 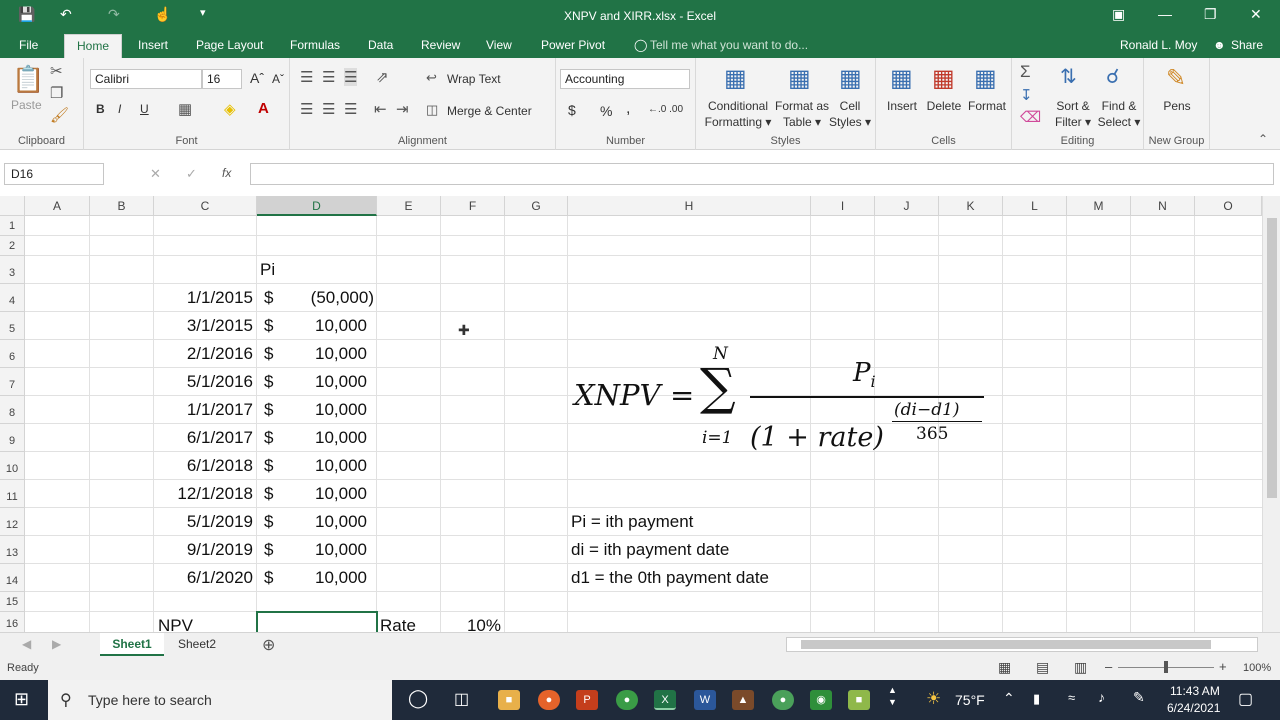 I want to click on taskbar-search-box: ⚲ Type here to search, so click(x=220, y=700).